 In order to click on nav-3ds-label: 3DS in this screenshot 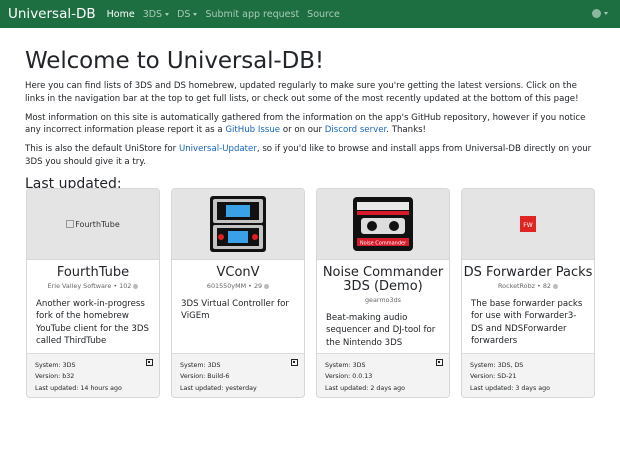, I will do `click(152, 14)`.